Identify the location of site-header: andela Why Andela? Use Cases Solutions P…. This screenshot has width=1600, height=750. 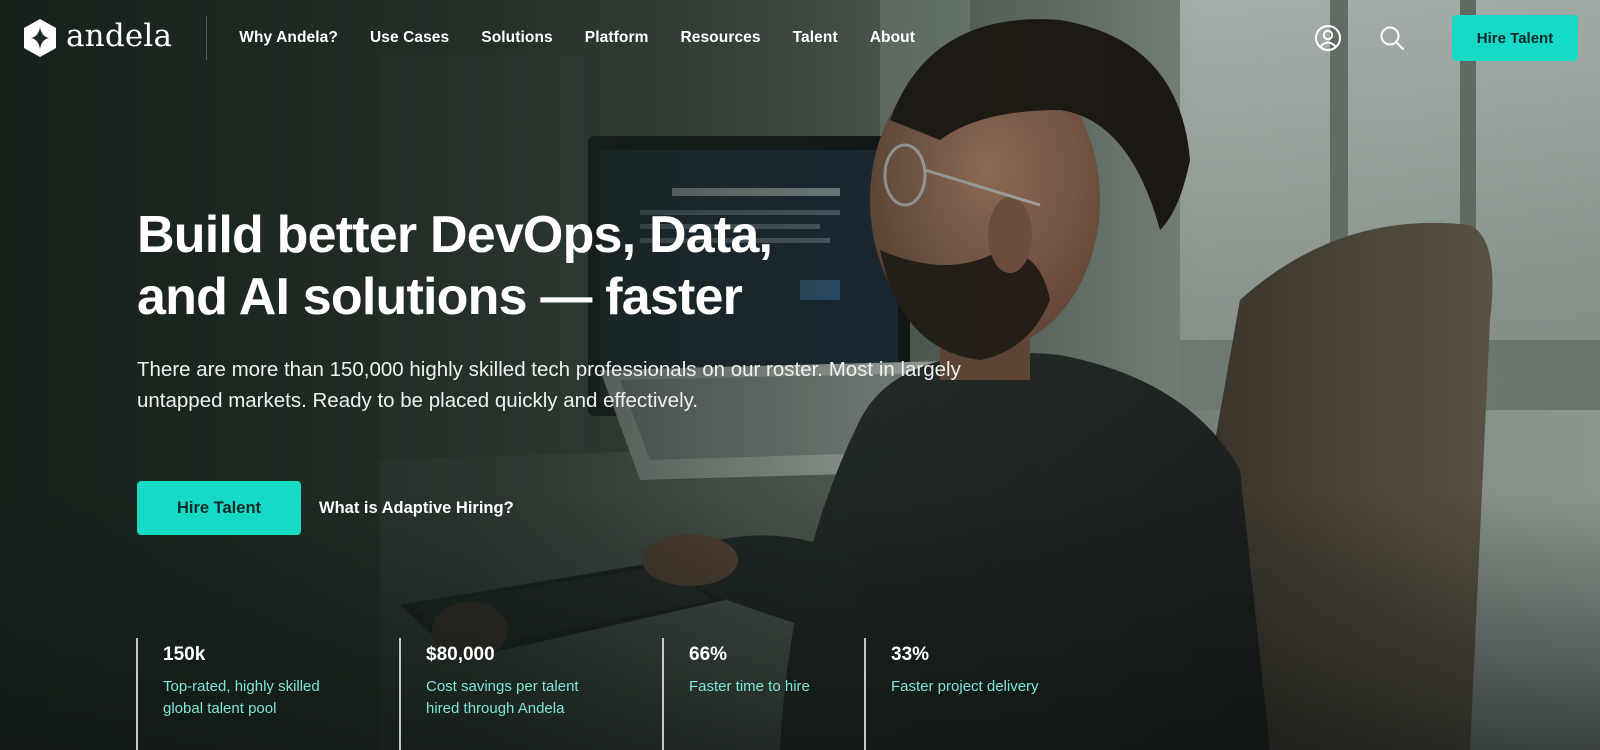
(800, 38).